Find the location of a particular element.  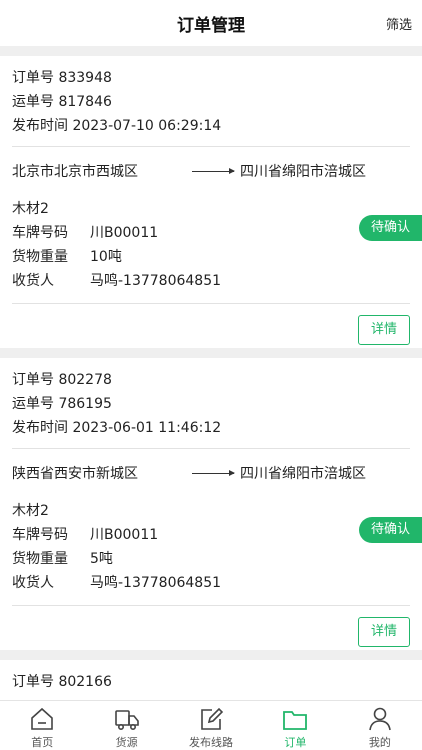

waybill-number: 运单号 786195 is located at coordinates (62, 404).